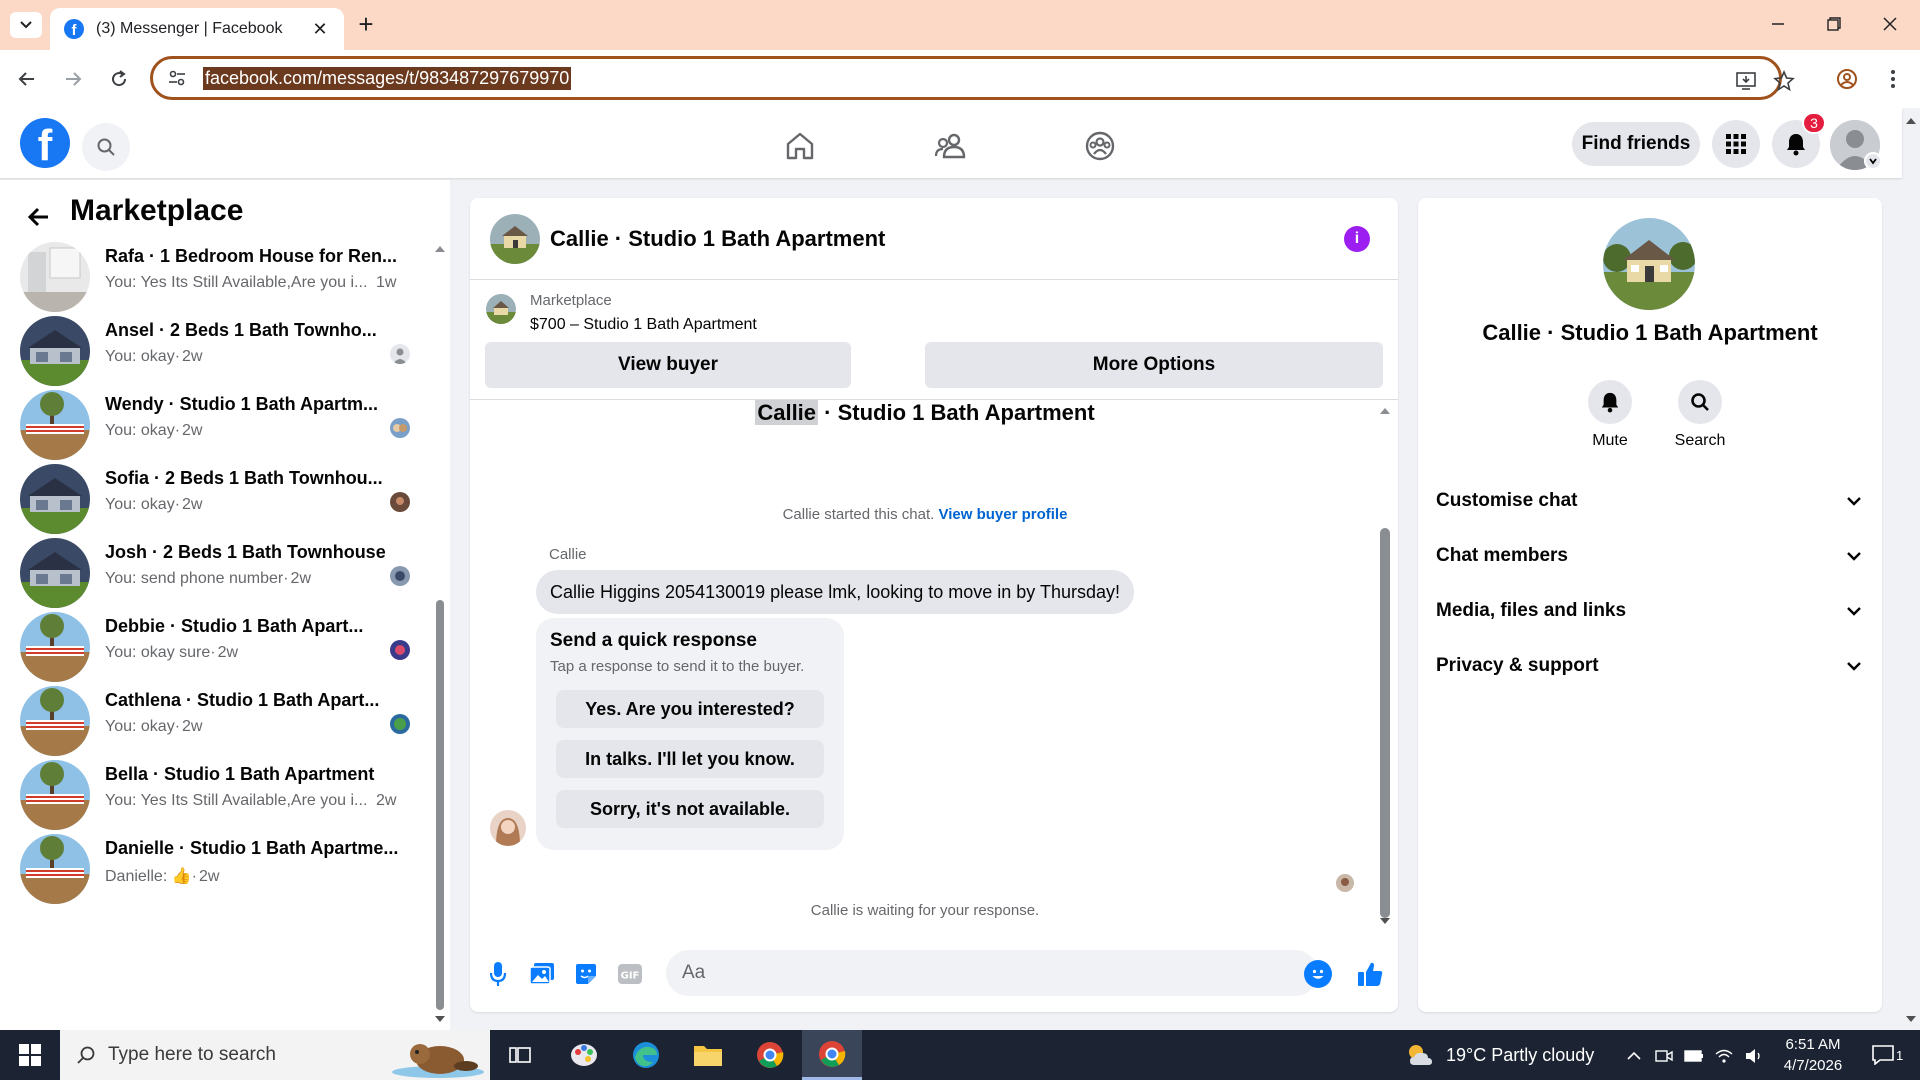 The height and width of the screenshot is (1080, 1920). What do you see at coordinates (498, 974) in the screenshot?
I see `microphone-icon` at bounding box center [498, 974].